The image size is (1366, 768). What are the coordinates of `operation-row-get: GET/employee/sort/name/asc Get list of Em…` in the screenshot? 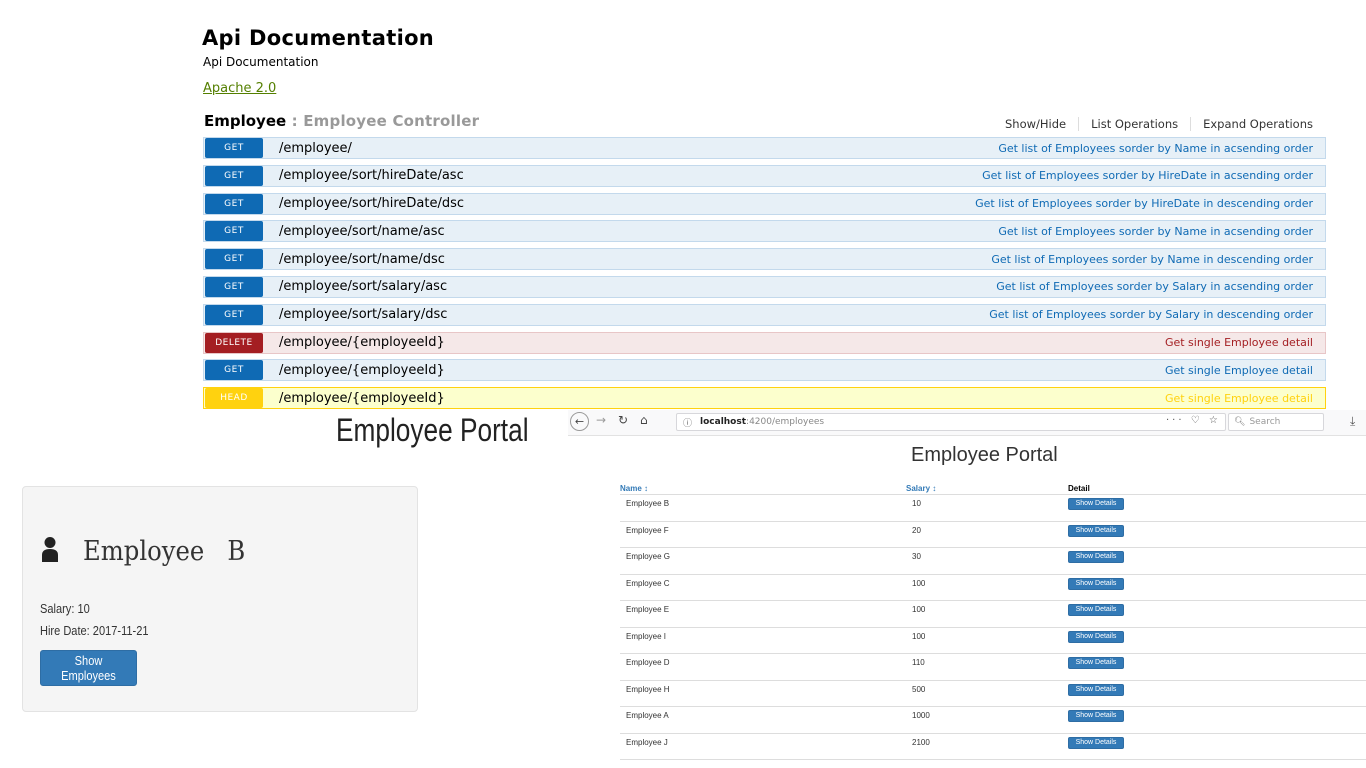 It's located at (764, 231).